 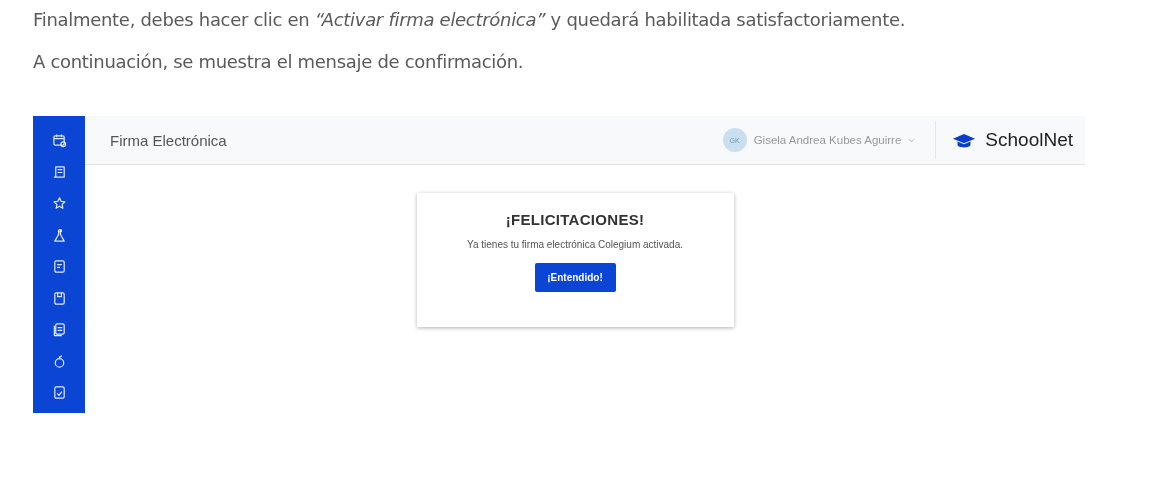 I want to click on paragraph: Finalmente, debes hacer clic en “Activar firma electrónica” y quedará habilitada satisfactoriamente., so click(x=470, y=20).